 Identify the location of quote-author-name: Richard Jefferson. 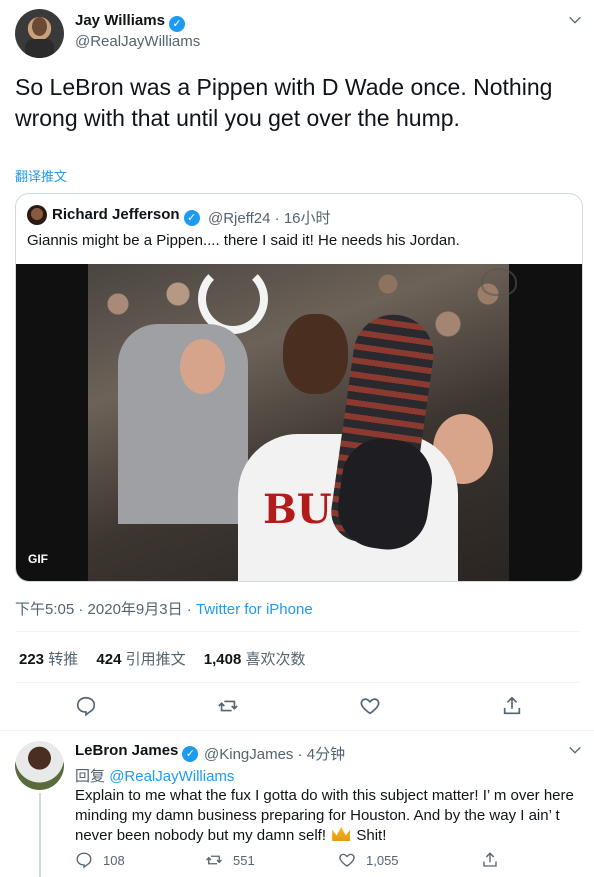
(116, 214).